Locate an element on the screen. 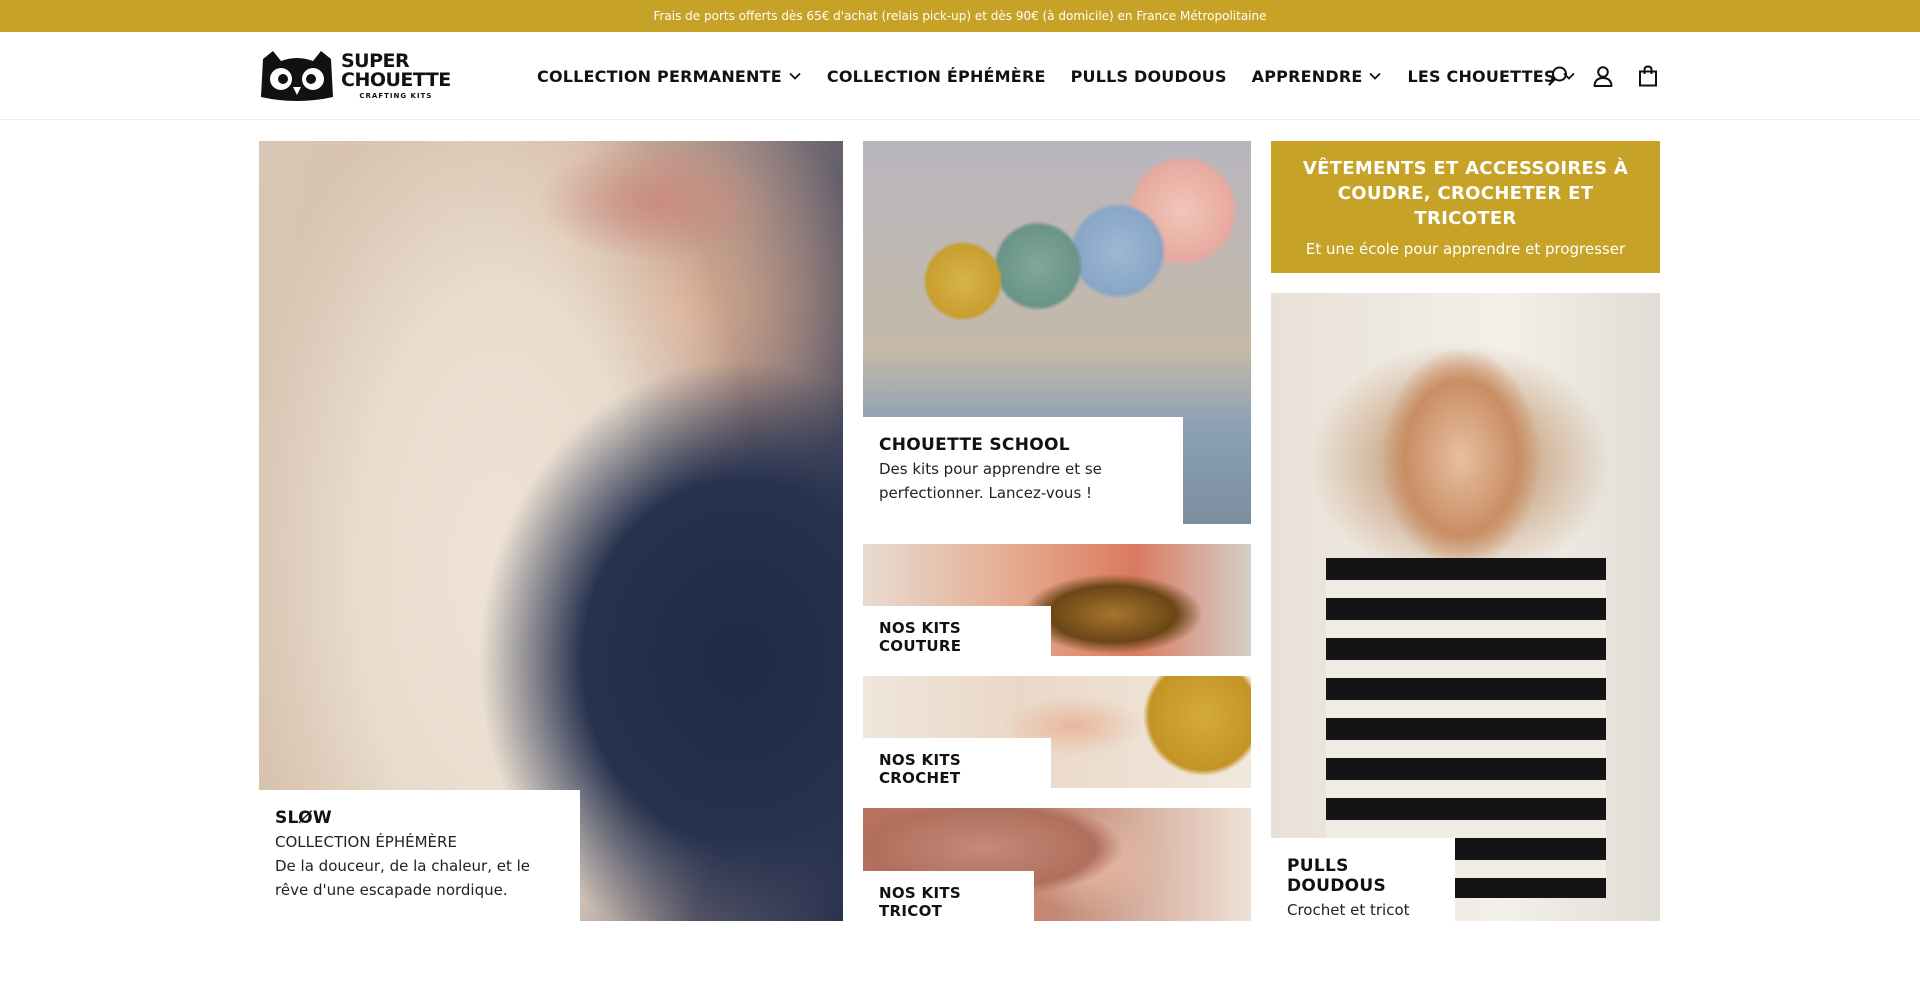 The height and width of the screenshot is (993, 1920). nav-label: PULLS DOUDOUS is located at coordinates (1148, 76).